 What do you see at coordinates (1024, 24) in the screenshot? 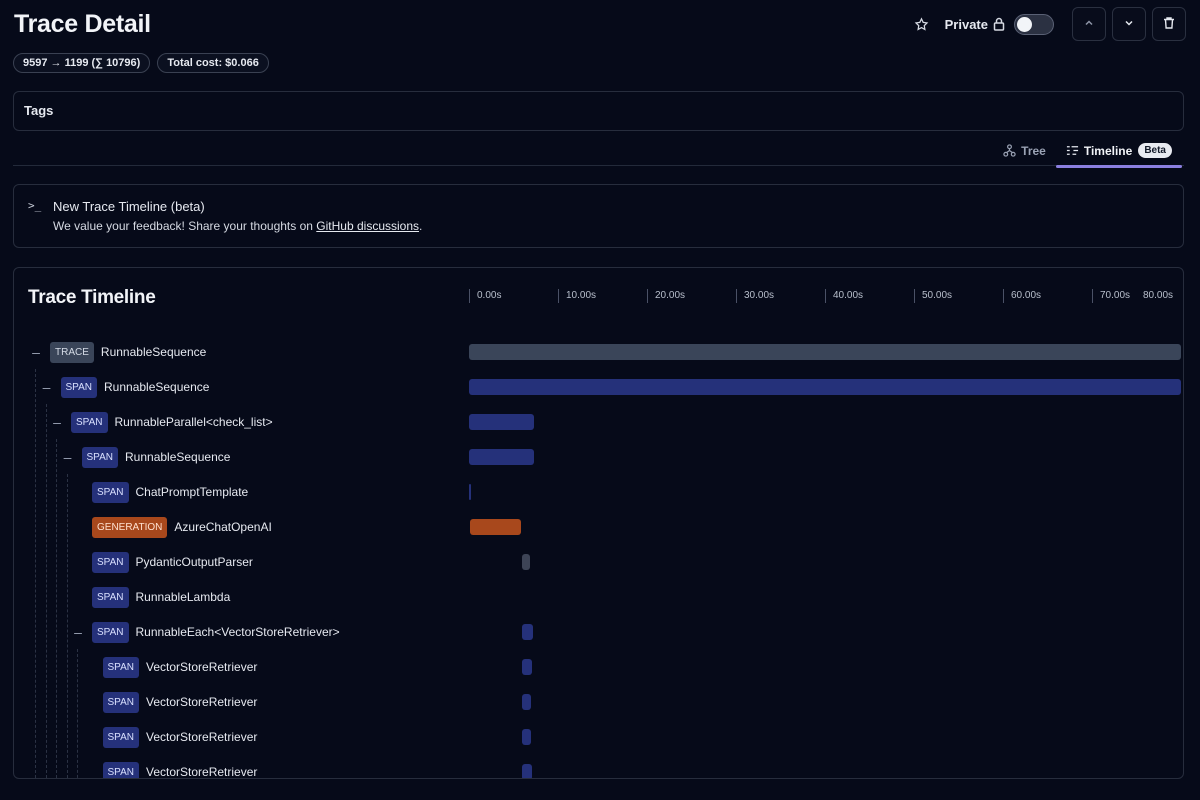
I see `toggle-knob` at bounding box center [1024, 24].